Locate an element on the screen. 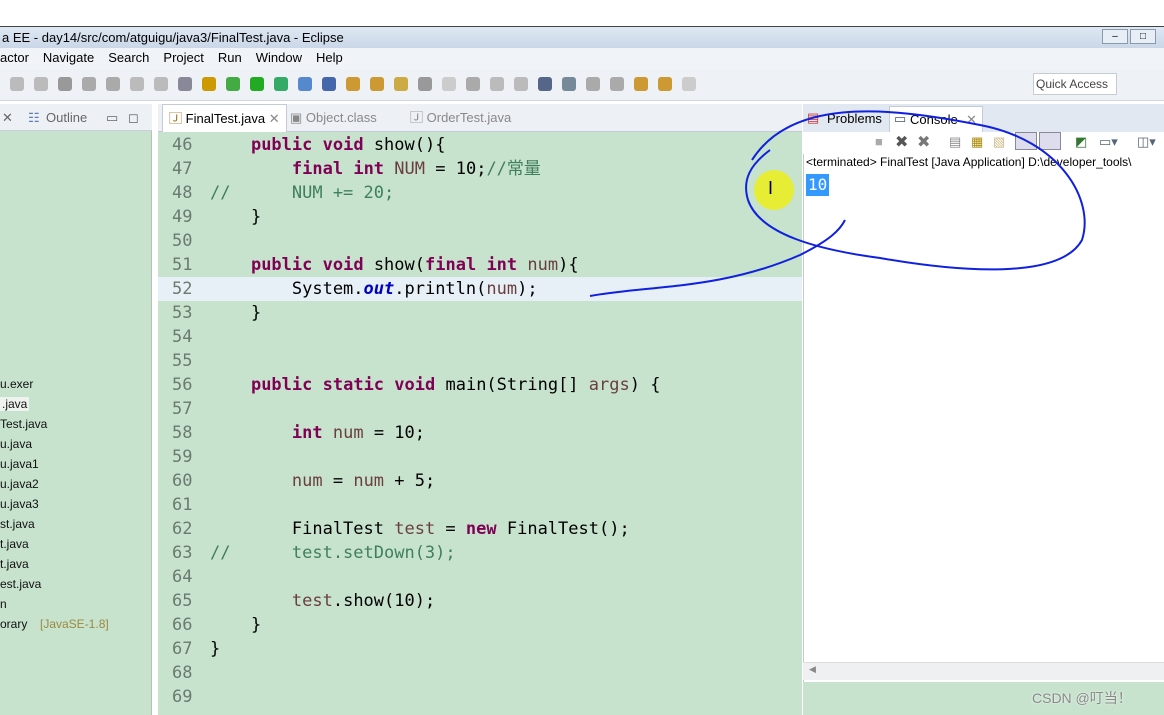 The height and width of the screenshot is (715, 1164). code-line: 57 is located at coordinates (480, 409).